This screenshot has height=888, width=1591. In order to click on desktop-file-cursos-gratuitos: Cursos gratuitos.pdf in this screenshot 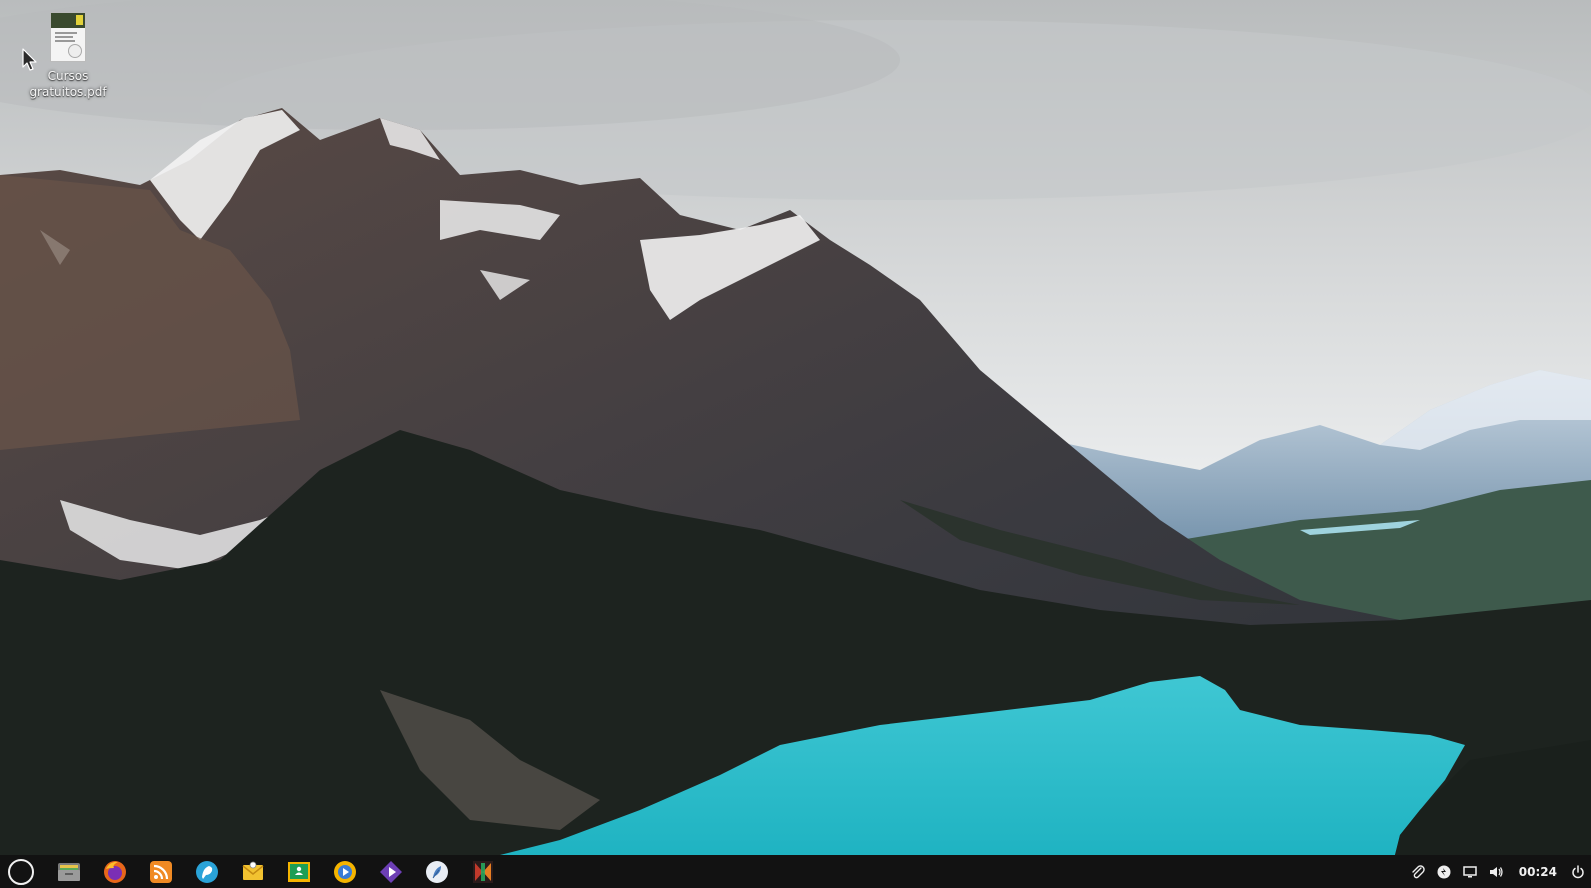, I will do `click(68, 56)`.